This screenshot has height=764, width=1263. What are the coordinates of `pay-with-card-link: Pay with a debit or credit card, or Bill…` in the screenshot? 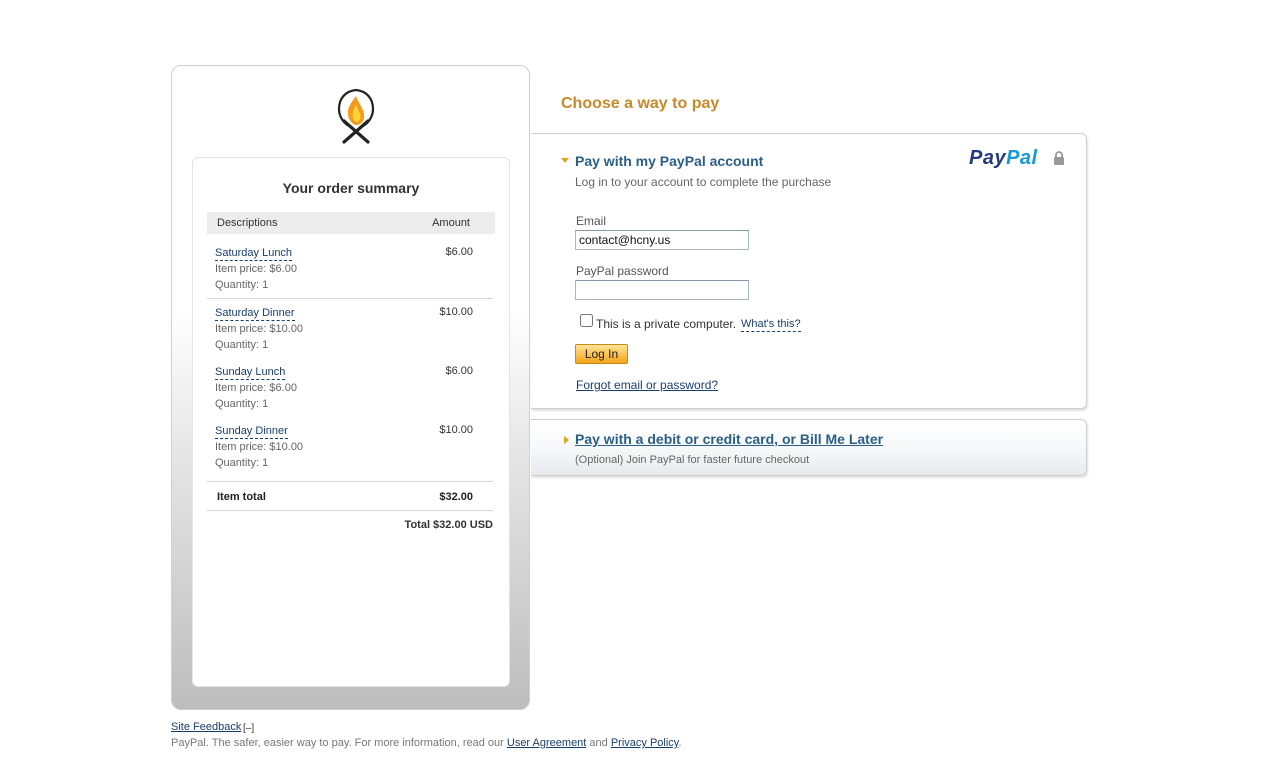 It's located at (729, 439).